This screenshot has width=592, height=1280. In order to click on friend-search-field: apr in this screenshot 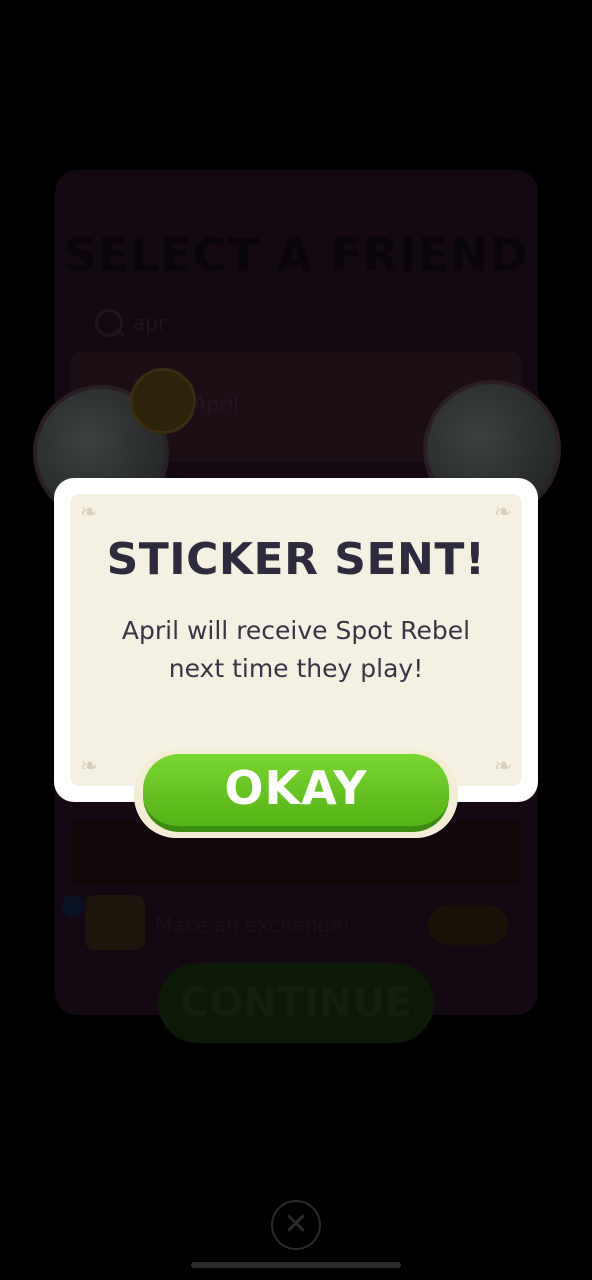, I will do `click(305, 325)`.